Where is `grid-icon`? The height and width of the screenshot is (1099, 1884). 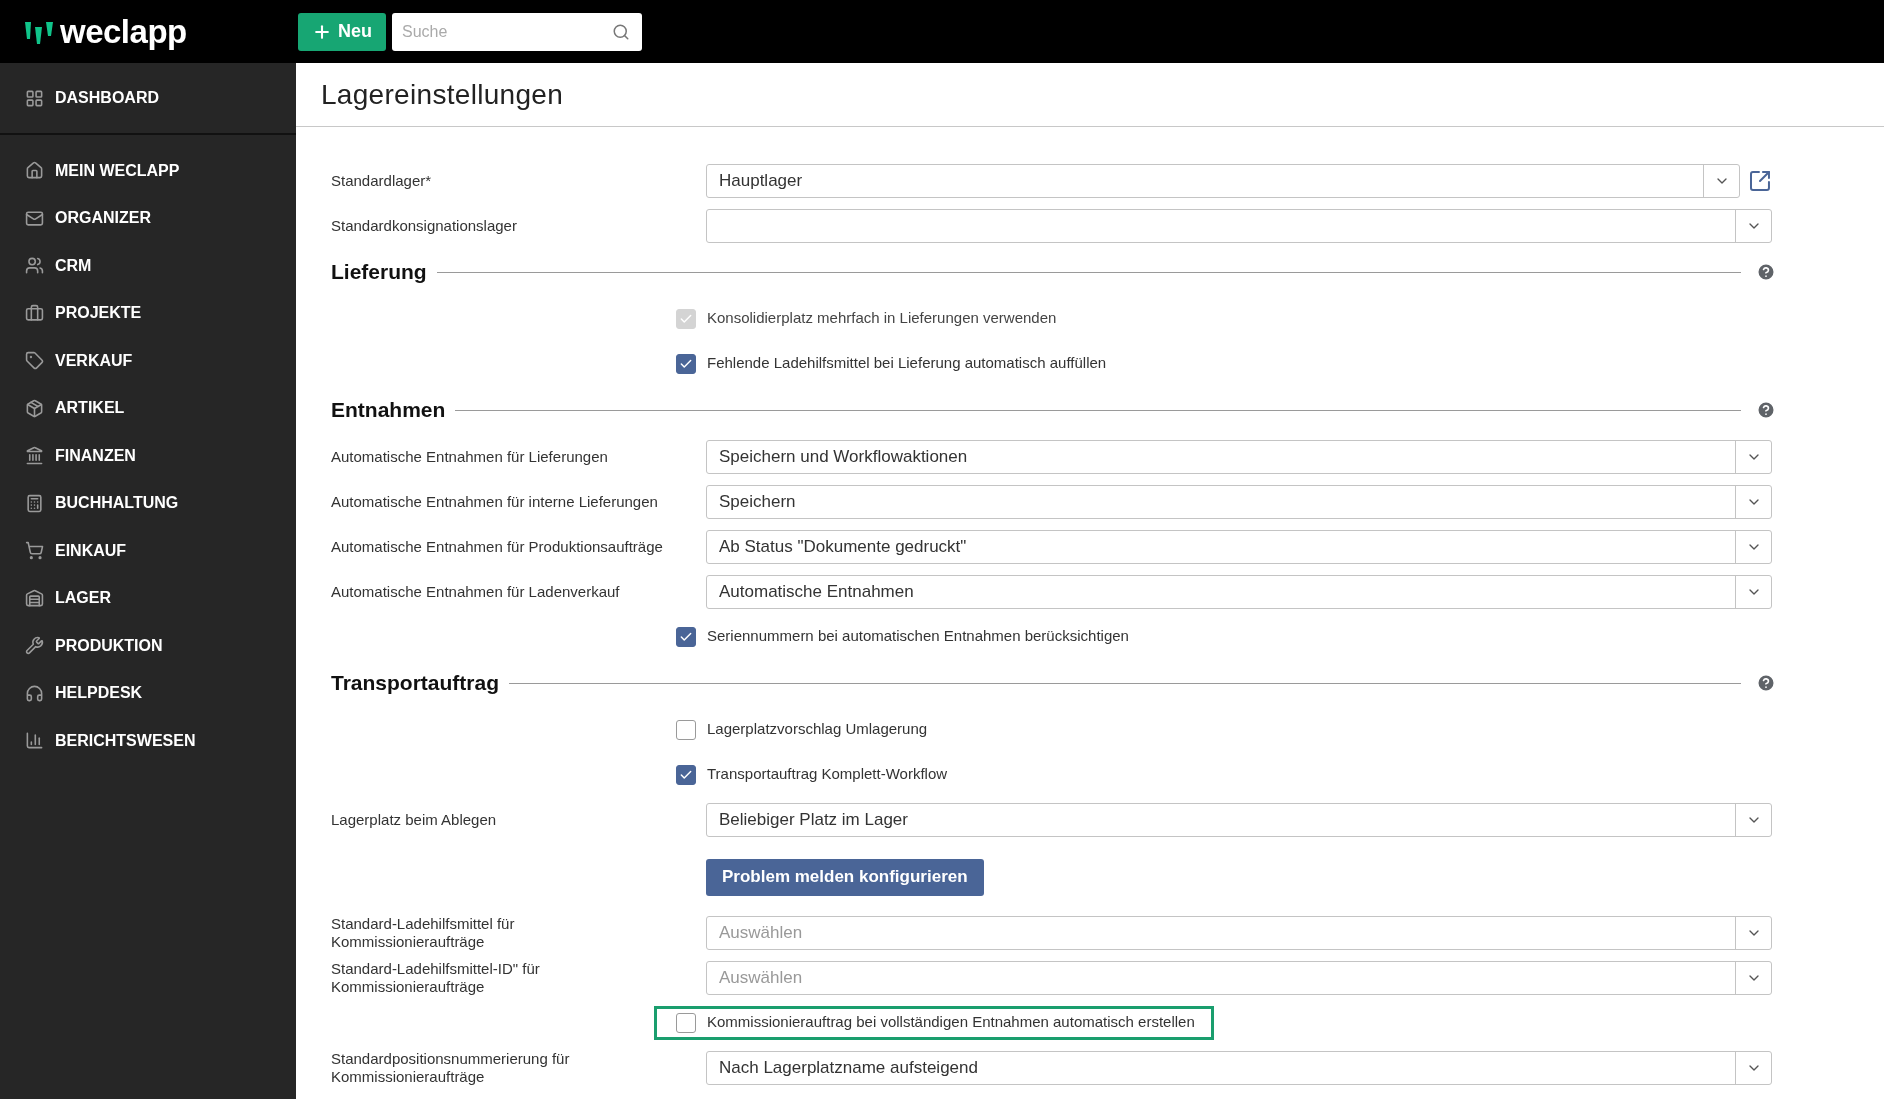 grid-icon is located at coordinates (34, 98).